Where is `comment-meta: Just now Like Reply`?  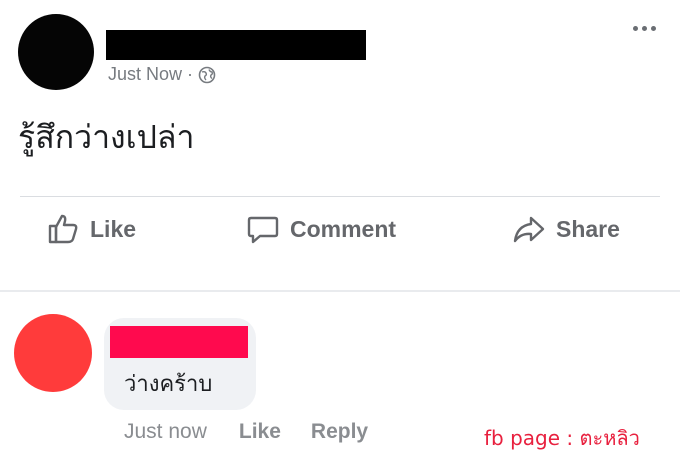
comment-meta: Just now Like Reply is located at coordinates (261, 432).